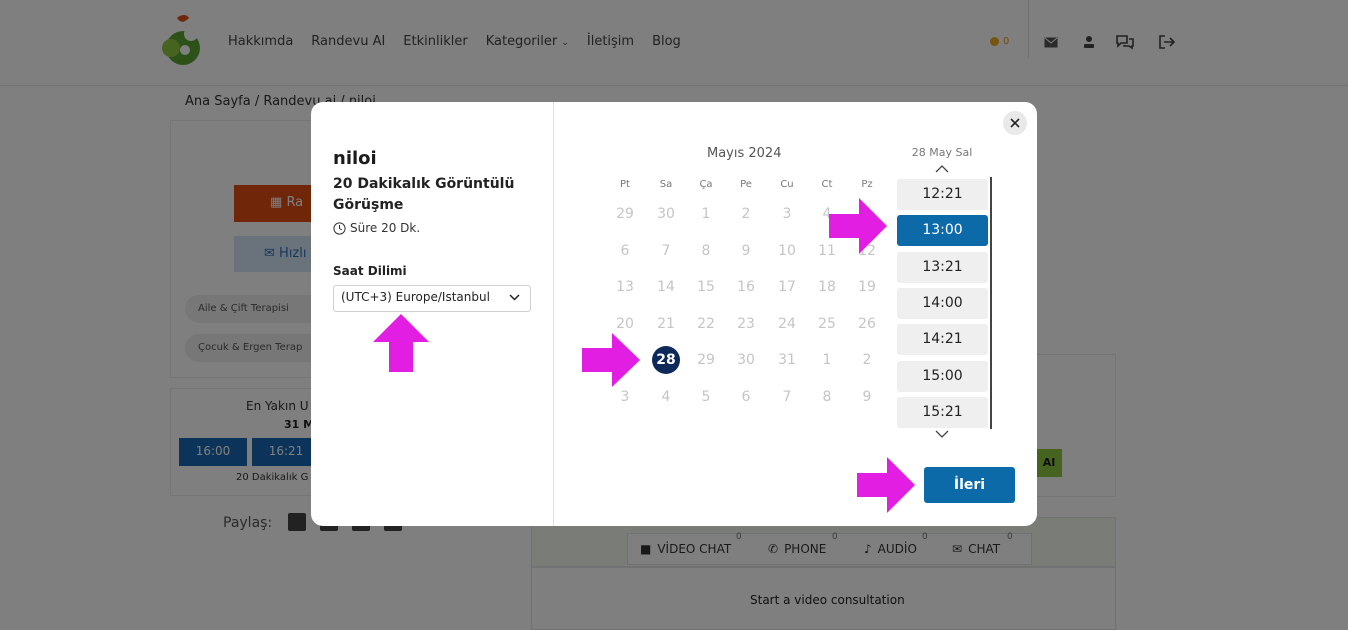  I want to click on time-slot-selected: 13:00, so click(942, 231).